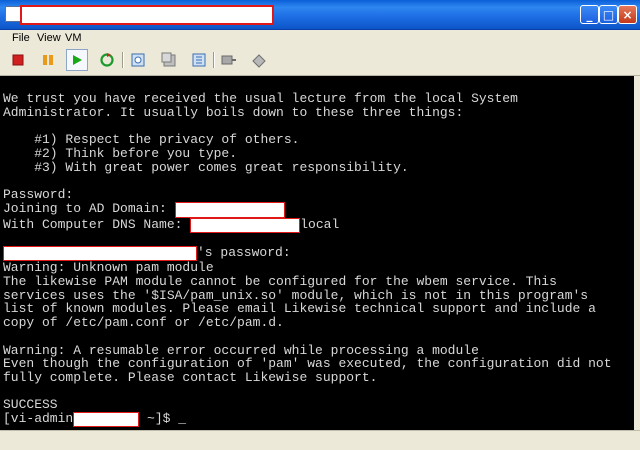 The width and height of the screenshot is (640, 450). I want to click on snapshot-button, so click(138, 60).